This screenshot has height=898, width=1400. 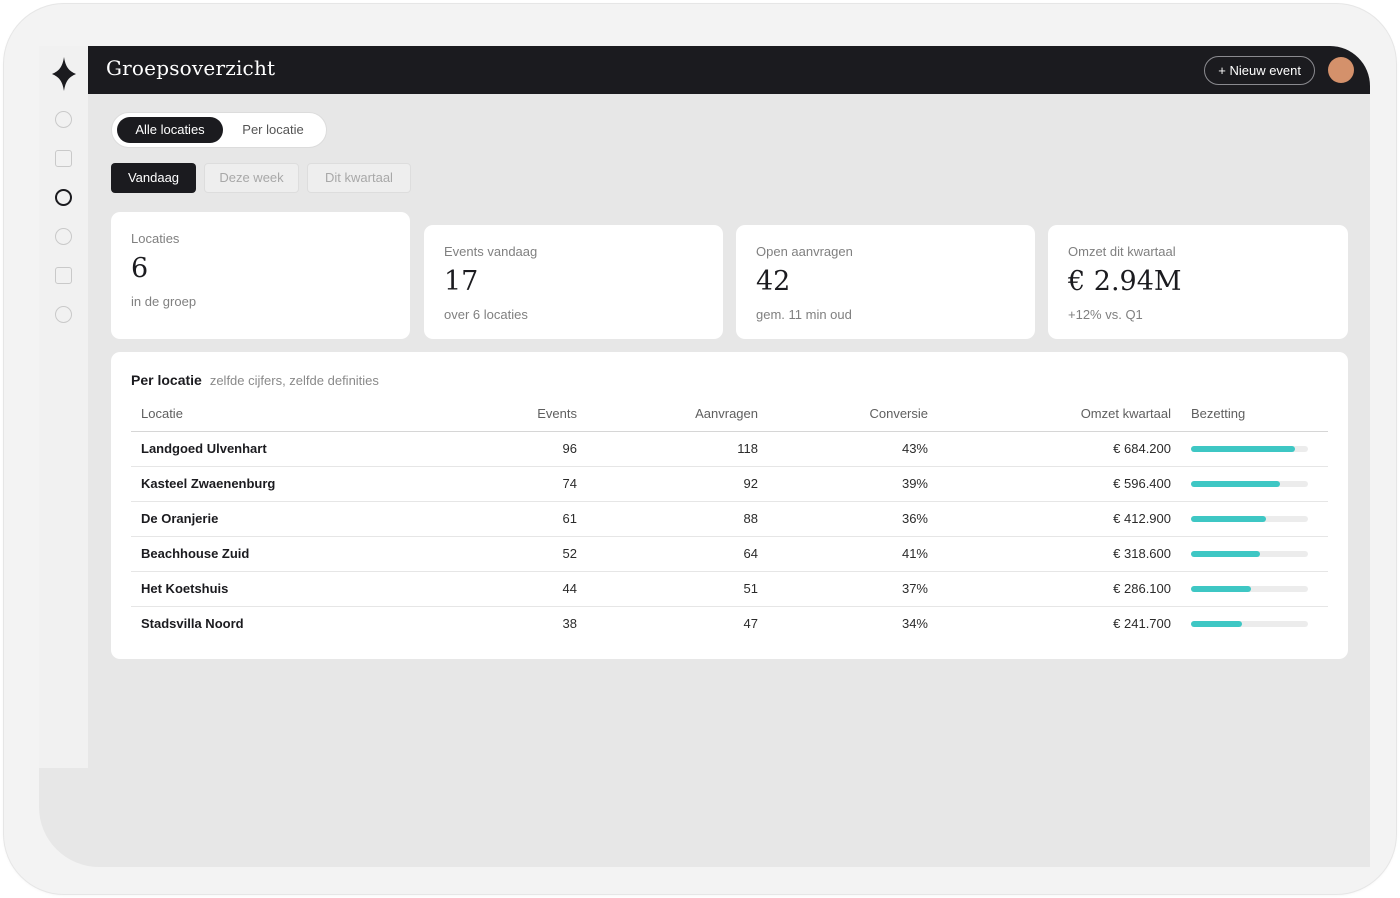 What do you see at coordinates (301, 519) in the screenshot?
I see `location-name-cell: De Oranjerie` at bounding box center [301, 519].